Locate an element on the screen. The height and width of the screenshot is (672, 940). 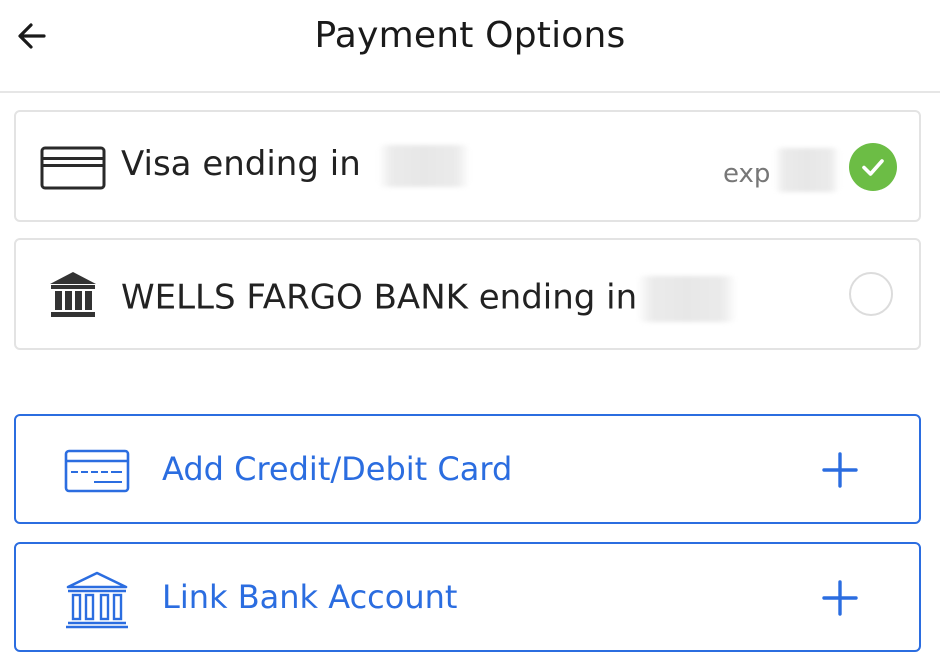
link-bank-label: Link Bank Account is located at coordinates (310, 597).